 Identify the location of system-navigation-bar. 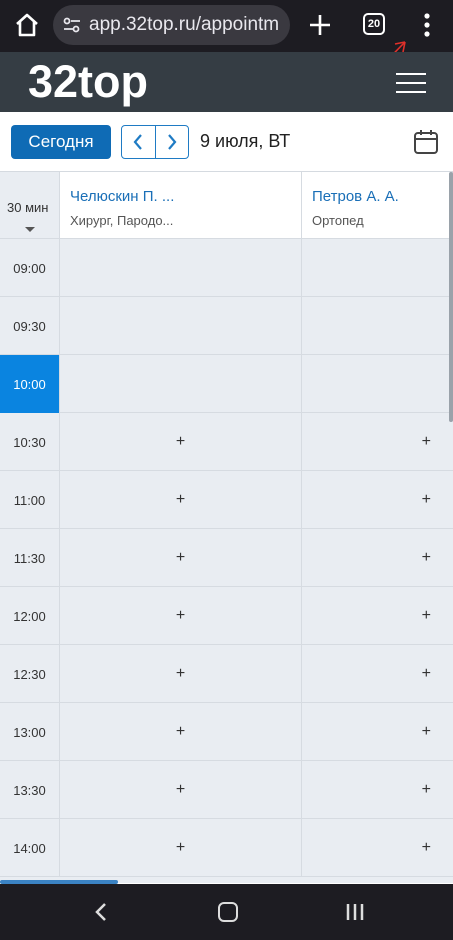
(226, 912).